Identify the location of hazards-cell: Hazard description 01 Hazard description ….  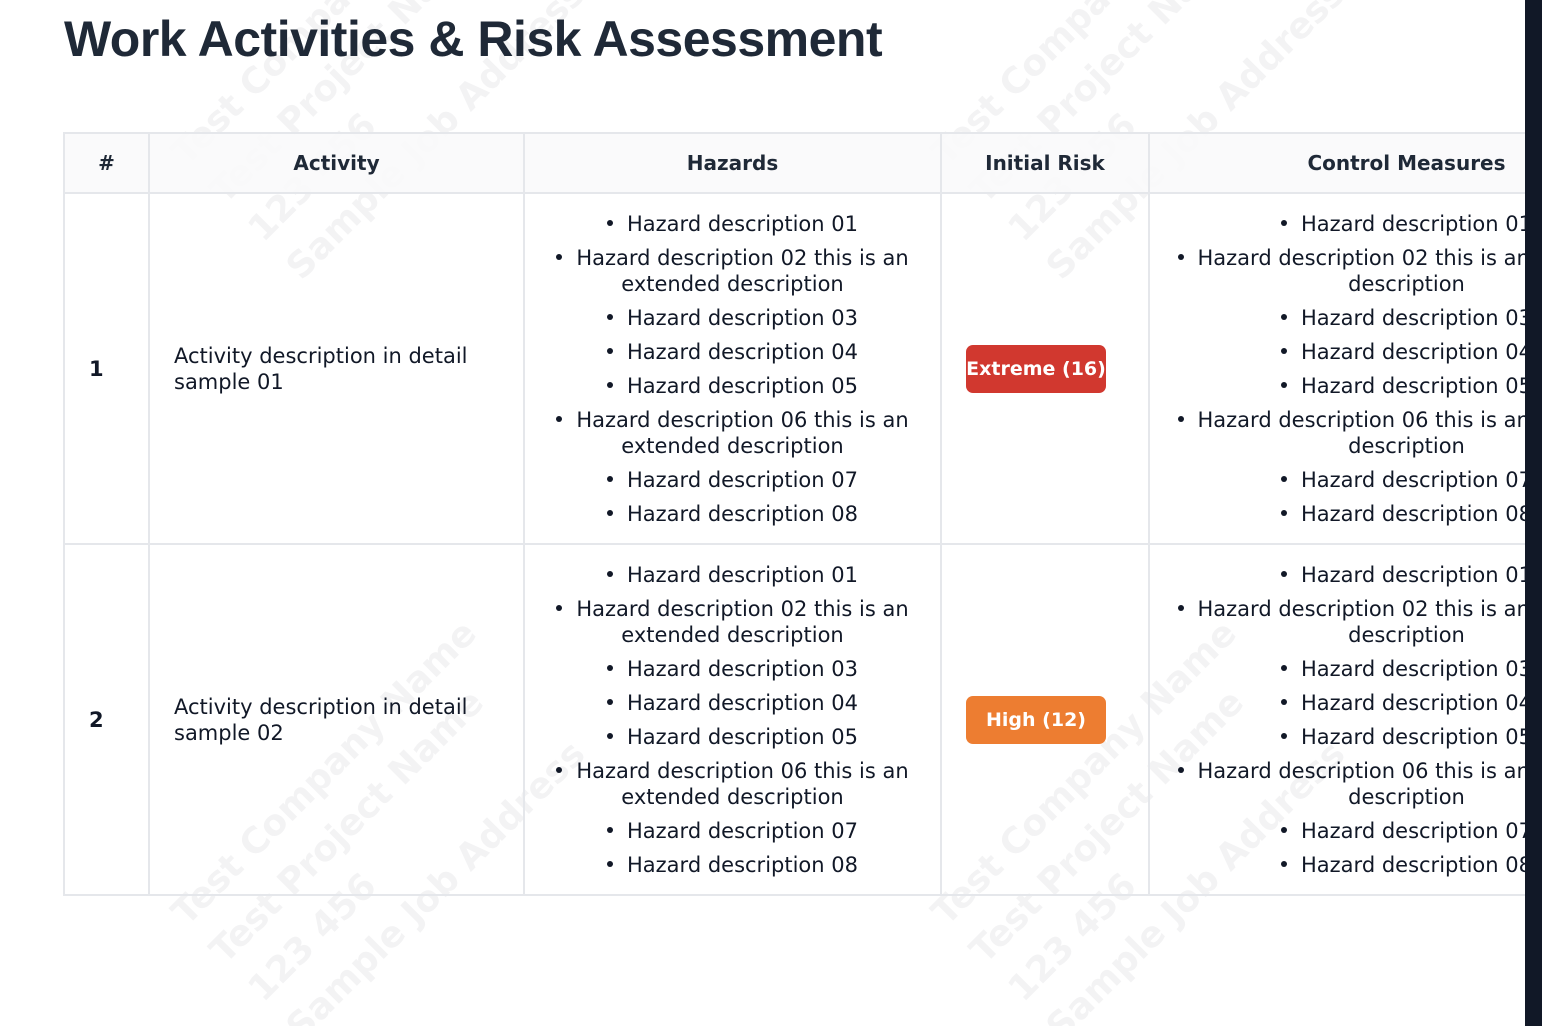
(732, 719).